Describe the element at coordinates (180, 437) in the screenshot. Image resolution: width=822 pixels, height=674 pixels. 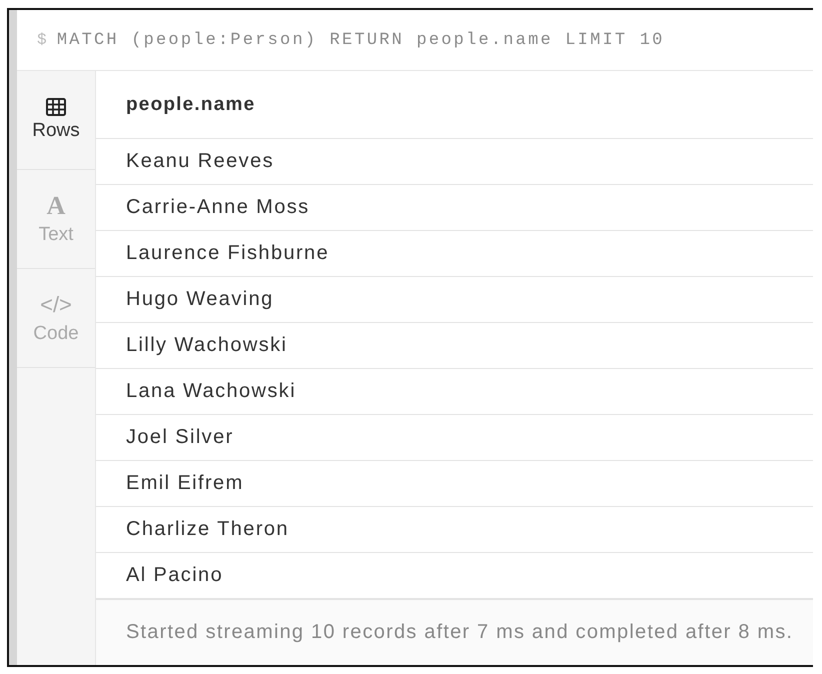
I see `table-cell: Joel Silver` at that location.